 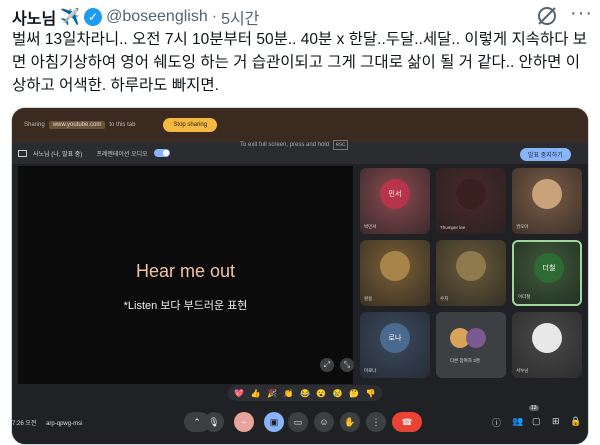 What do you see at coordinates (575, 421) in the screenshot?
I see `host-controls-icon: 🔒` at bounding box center [575, 421].